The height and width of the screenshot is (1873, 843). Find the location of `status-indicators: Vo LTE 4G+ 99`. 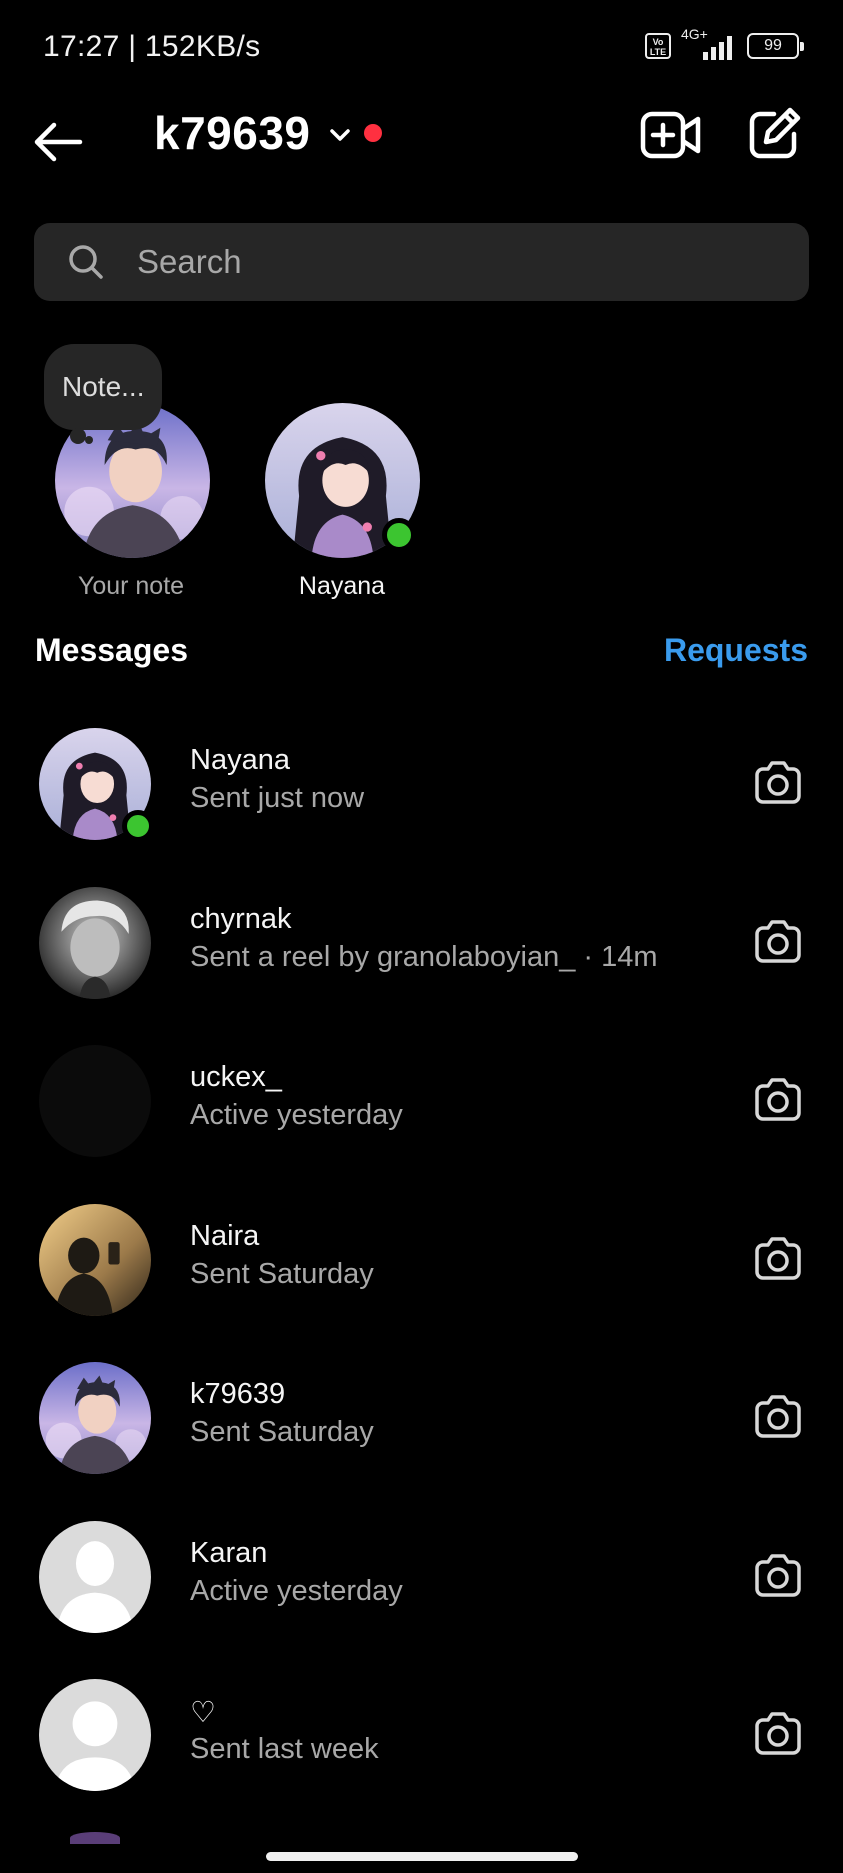

status-indicators: Vo LTE 4G+ 99 is located at coordinates (724, 45).